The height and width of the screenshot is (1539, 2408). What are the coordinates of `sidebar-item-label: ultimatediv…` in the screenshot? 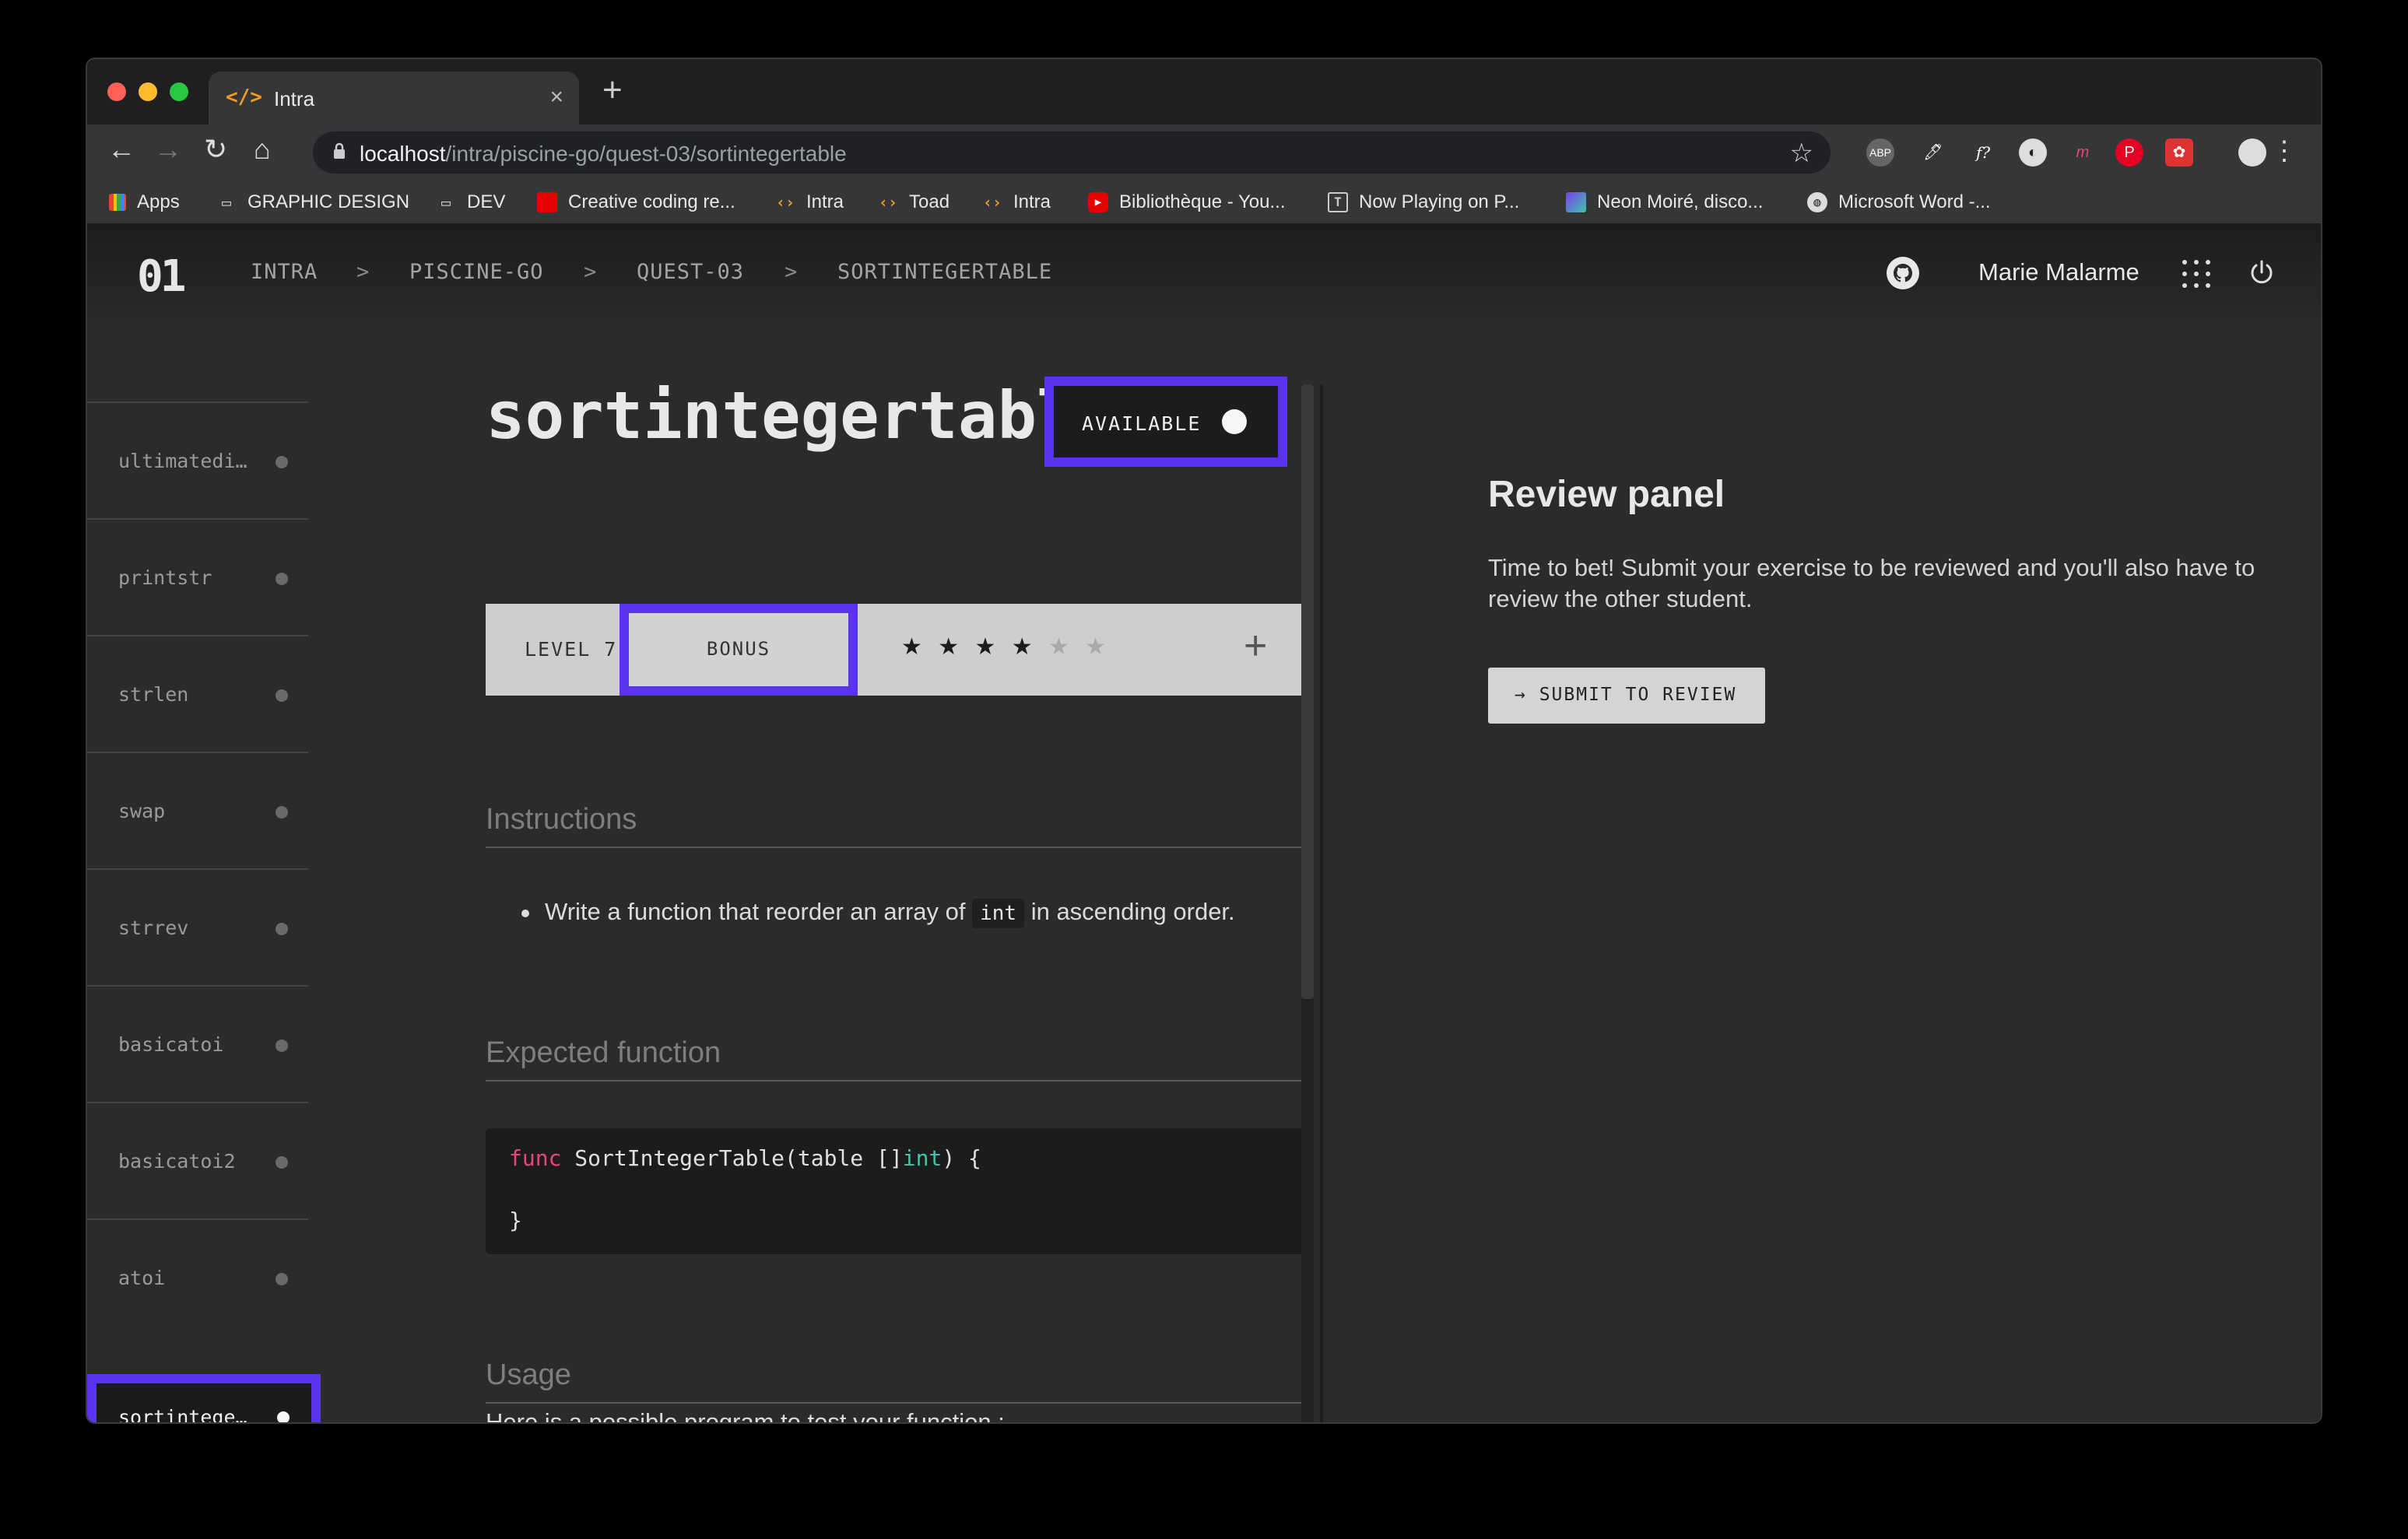 It's located at (188, 461).